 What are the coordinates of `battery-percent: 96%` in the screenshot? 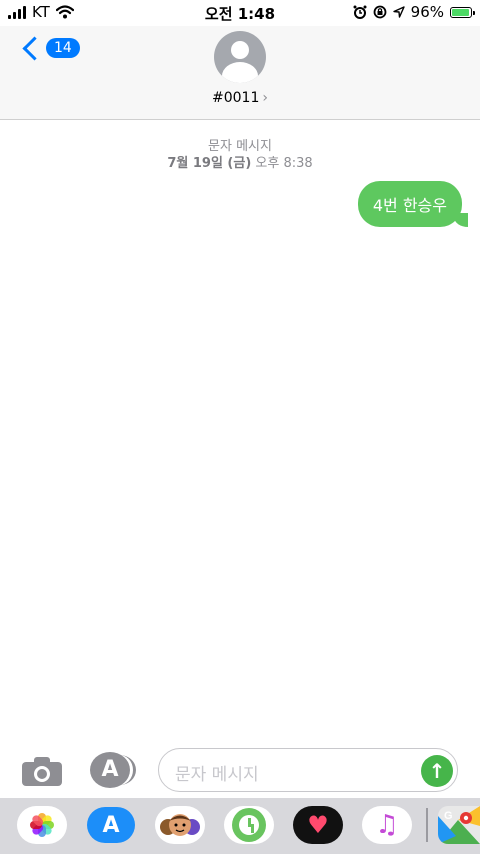 It's located at (427, 12).